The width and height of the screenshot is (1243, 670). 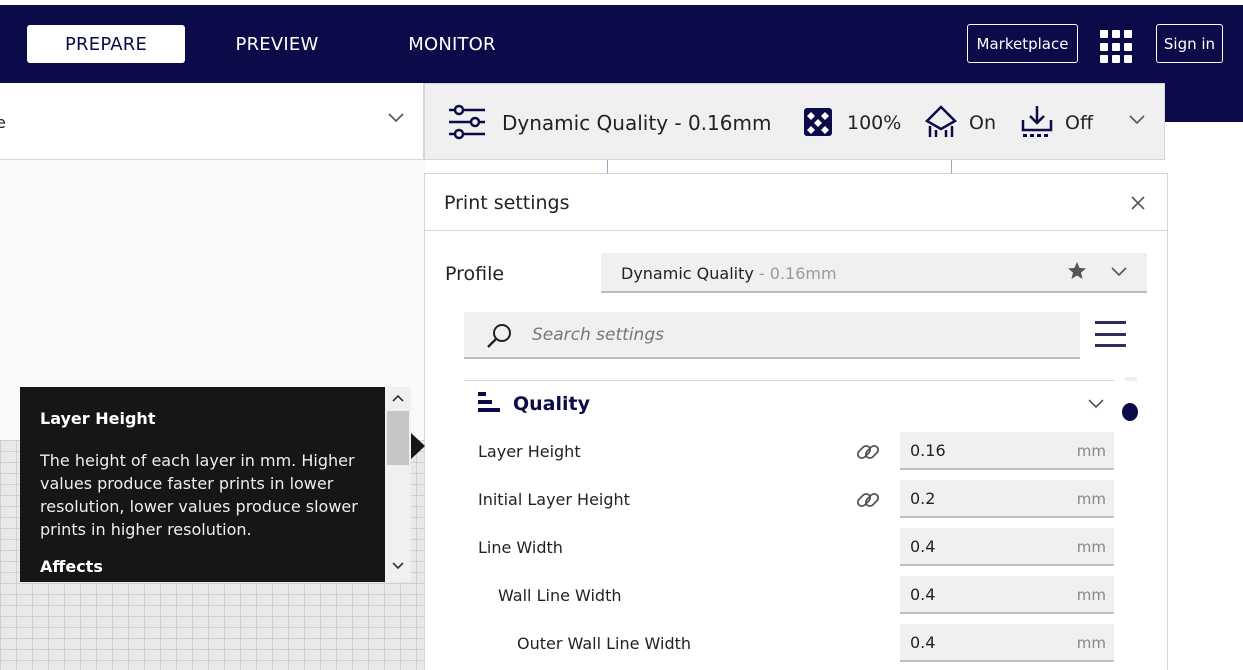 What do you see at coordinates (1007, 451) in the screenshot?
I see `setting-field-layer-height: 0.16 mm` at bounding box center [1007, 451].